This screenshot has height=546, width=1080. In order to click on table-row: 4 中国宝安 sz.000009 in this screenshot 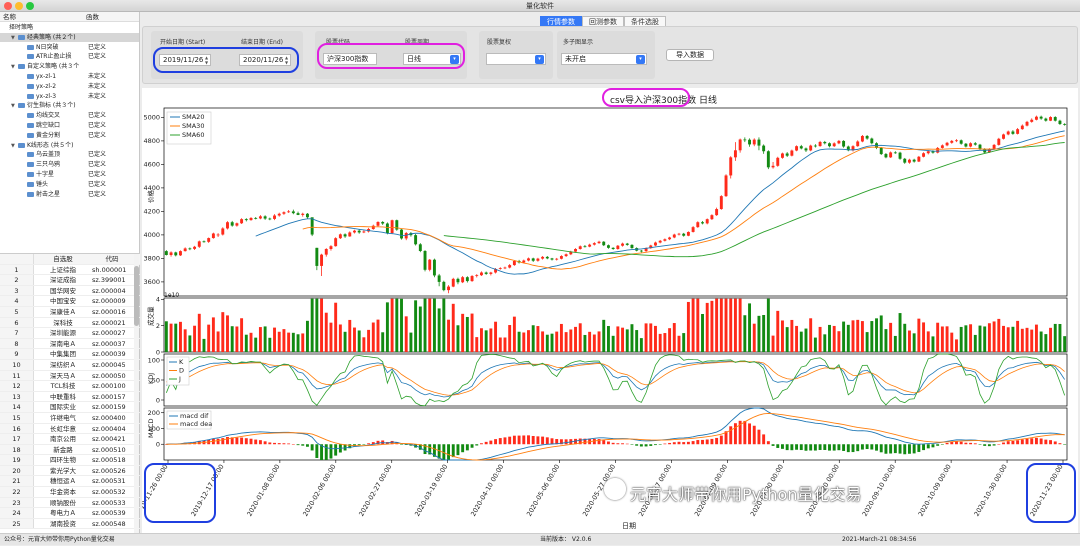, I will do `click(70, 301)`.